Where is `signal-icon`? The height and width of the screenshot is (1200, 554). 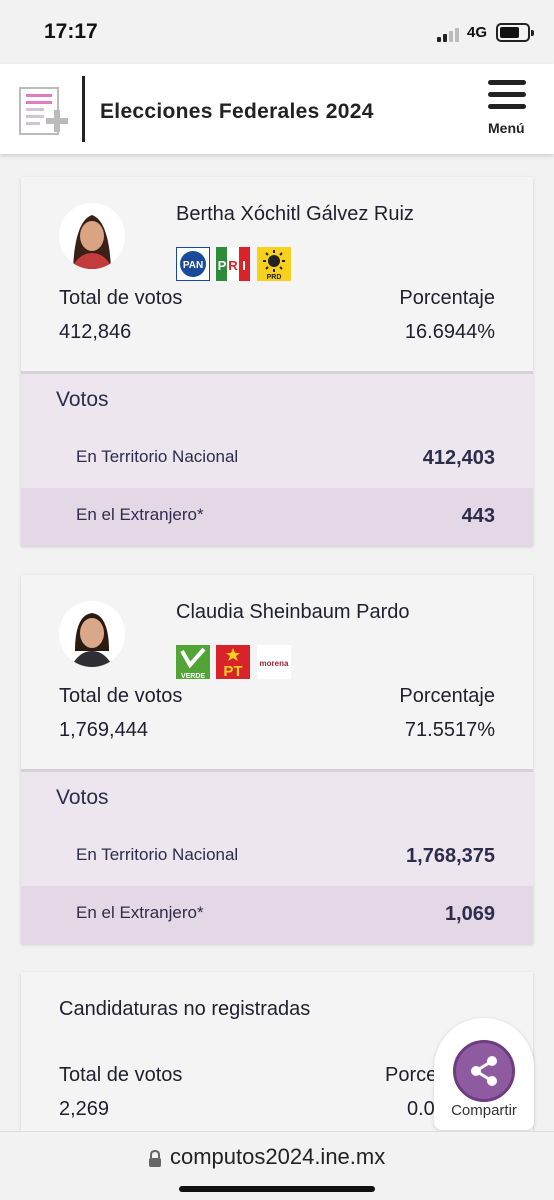 signal-icon is located at coordinates (450, 34).